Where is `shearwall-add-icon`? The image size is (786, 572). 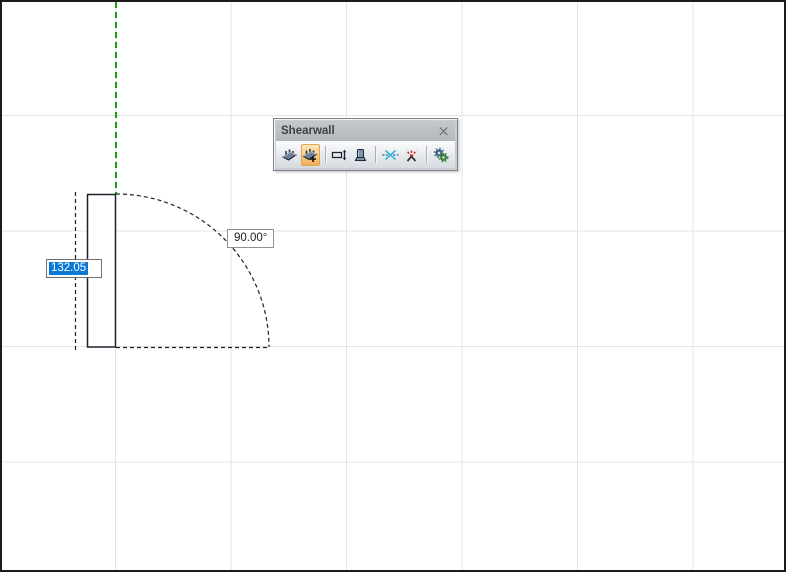 shearwall-add-icon is located at coordinates (310, 155).